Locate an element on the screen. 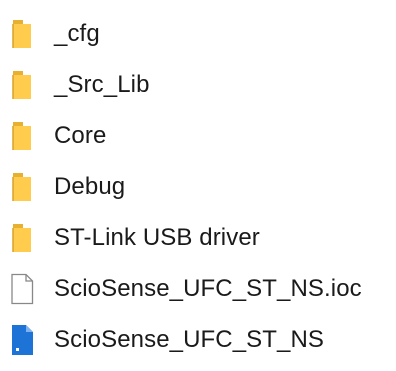 The width and height of the screenshot is (396, 371). item-name: ST-Link USB driver is located at coordinates (157, 237).